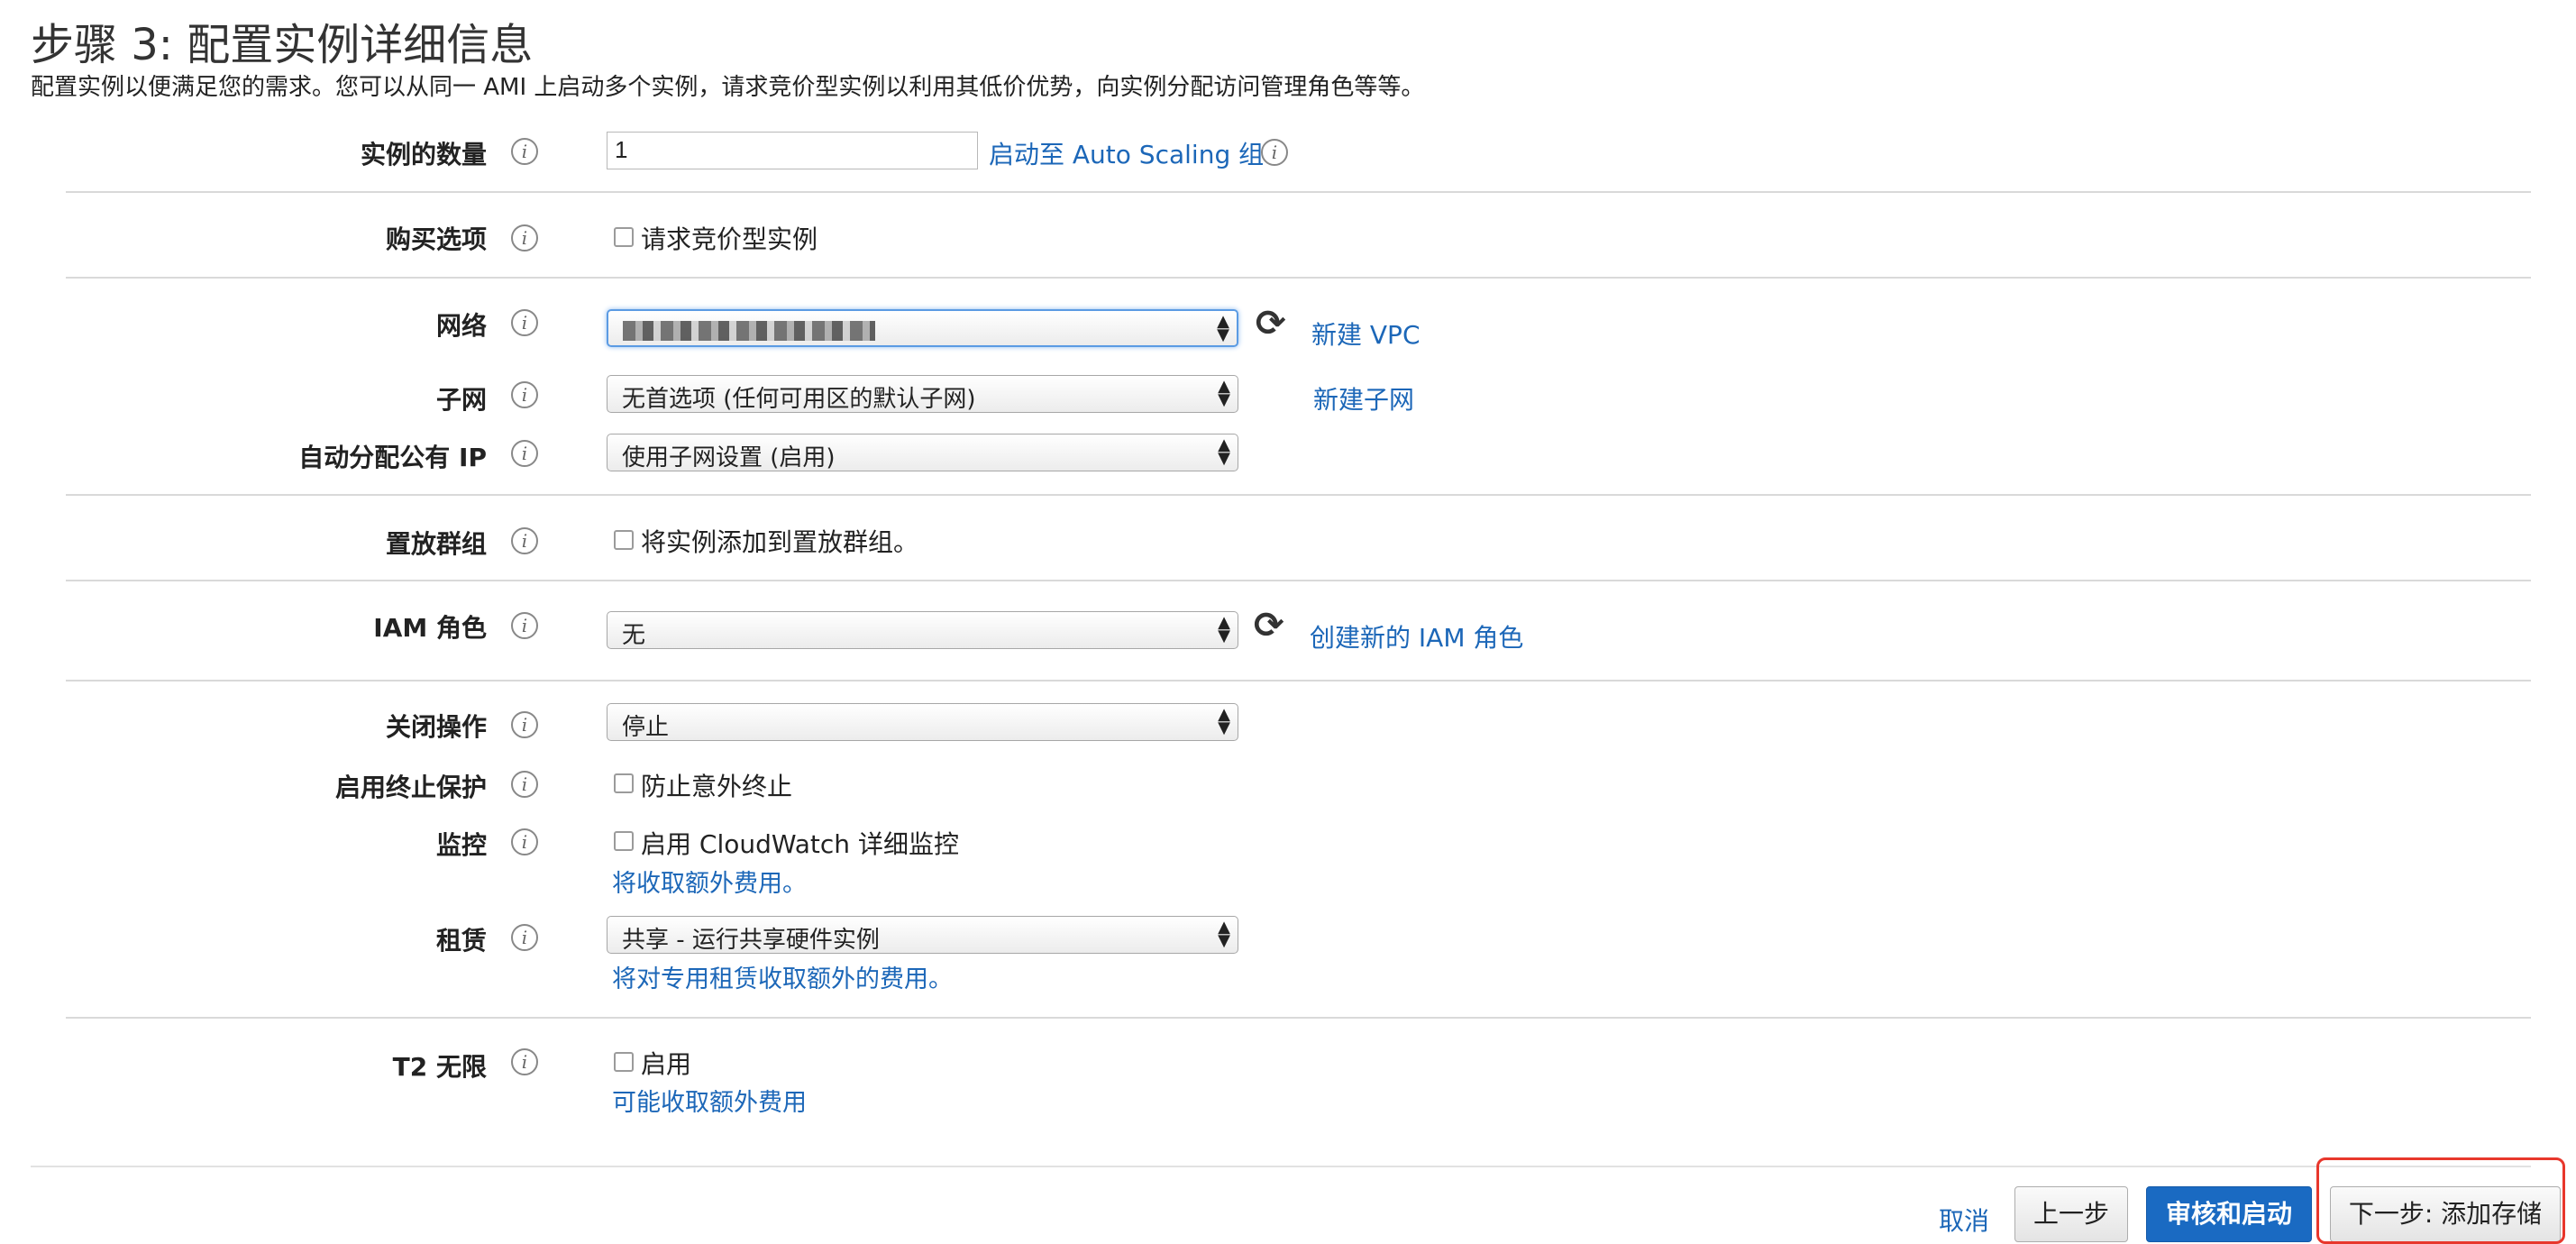  What do you see at coordinates (2229, 1214) in the screenshot?
I see `review-and-launch-button: 审核和启动` at bounding box center [2229, 1214].